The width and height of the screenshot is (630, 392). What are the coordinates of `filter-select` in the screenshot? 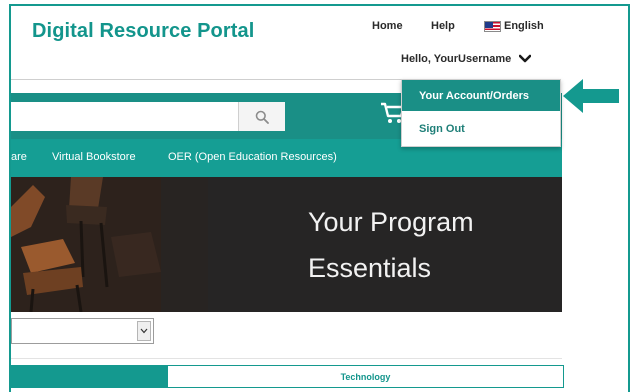 It's located at (82, 331).